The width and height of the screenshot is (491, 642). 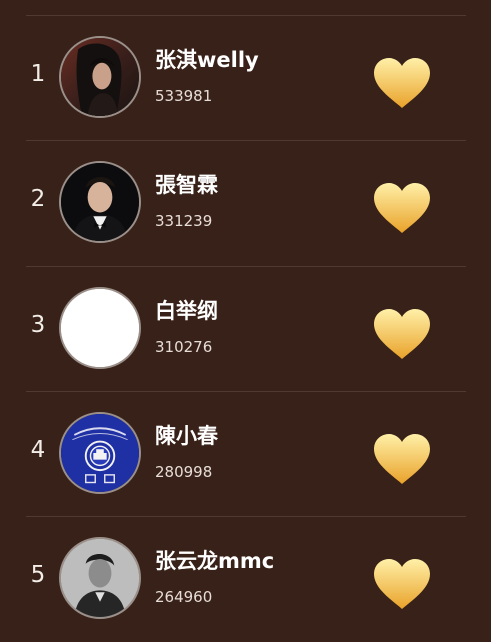 What do you see at coordinates (38, 199) in the screenshot?
I see `rank-number: 2` at bounding box center [38, 199].